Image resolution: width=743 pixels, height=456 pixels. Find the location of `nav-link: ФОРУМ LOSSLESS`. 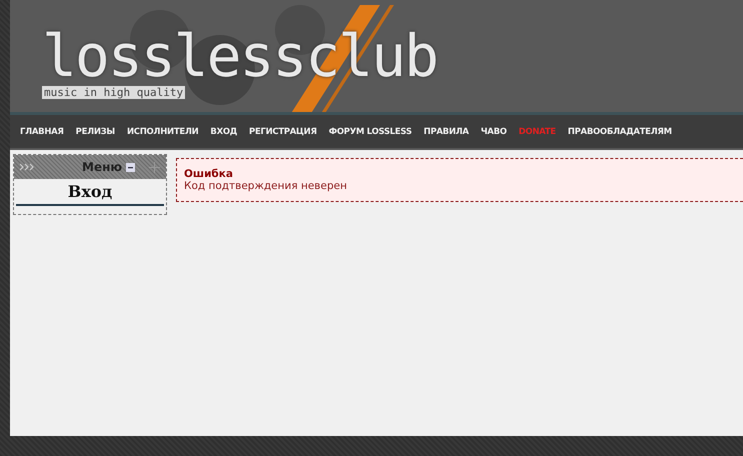

nav-link: ФОРУМ LOSSLESS is located at coordinates (370, 131).